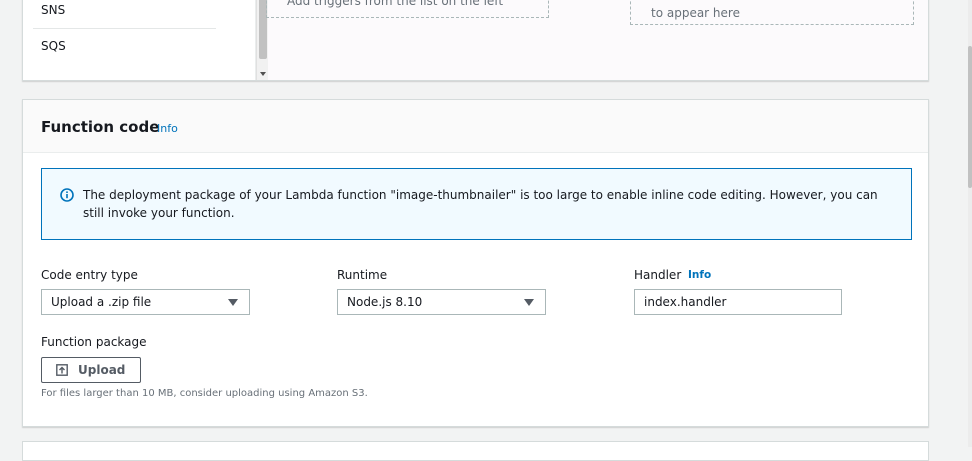 The width and height of the screenshot is (972, 461). I want to click on destination-drop-zone: to appear here, so click(772, 12).